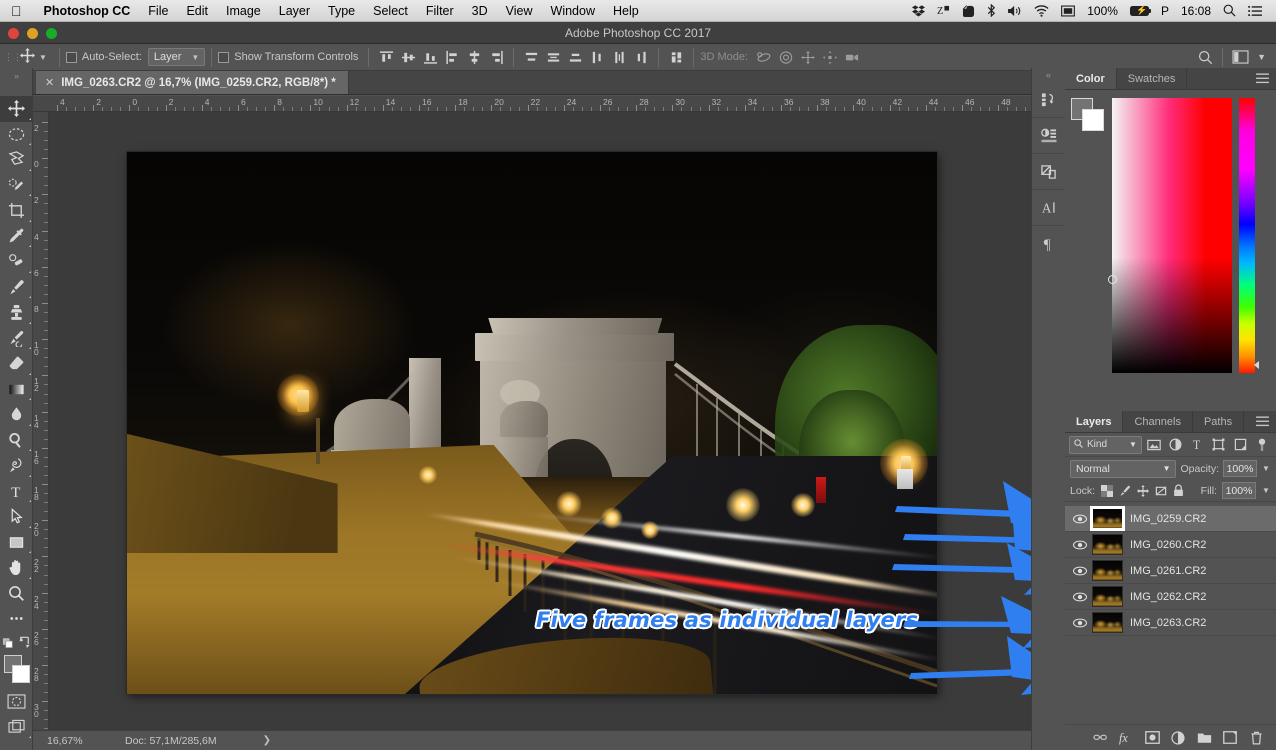  What do you see at coordinates (1139, 10) in the screenshot?
I see `battery-charging-icon: ⚡` at bounding box center [1139, 10].